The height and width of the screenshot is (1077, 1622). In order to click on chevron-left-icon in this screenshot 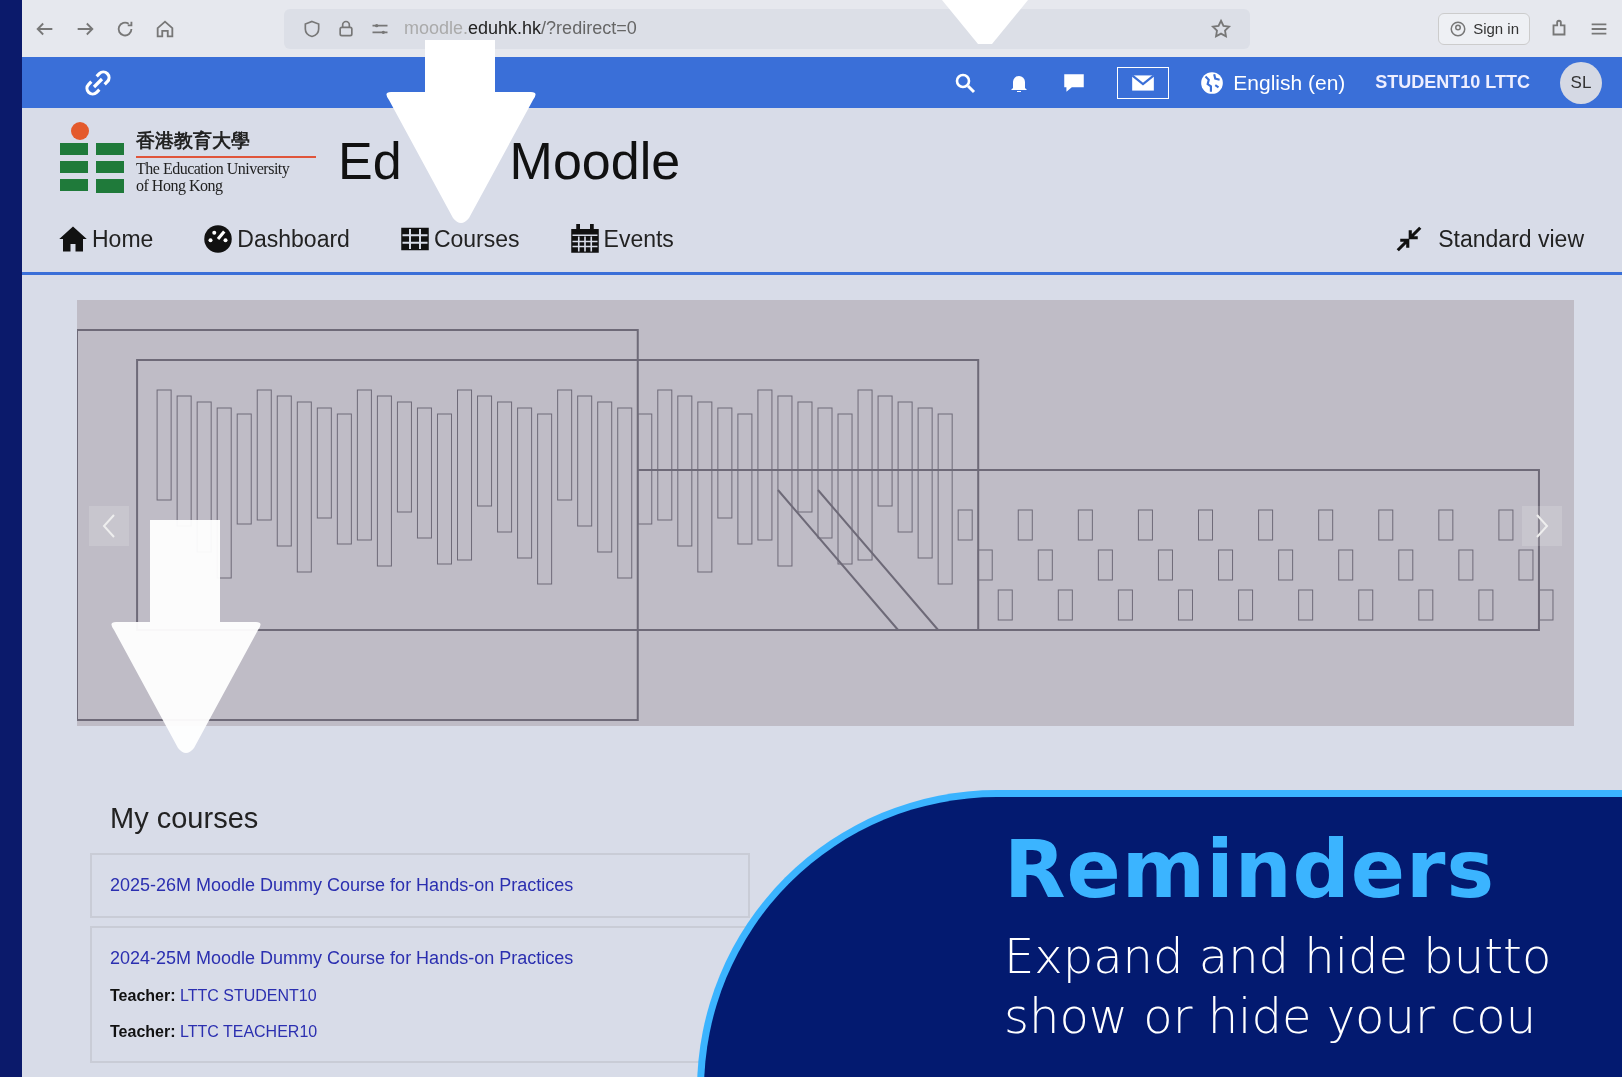, I will do `click(109, 526)`.